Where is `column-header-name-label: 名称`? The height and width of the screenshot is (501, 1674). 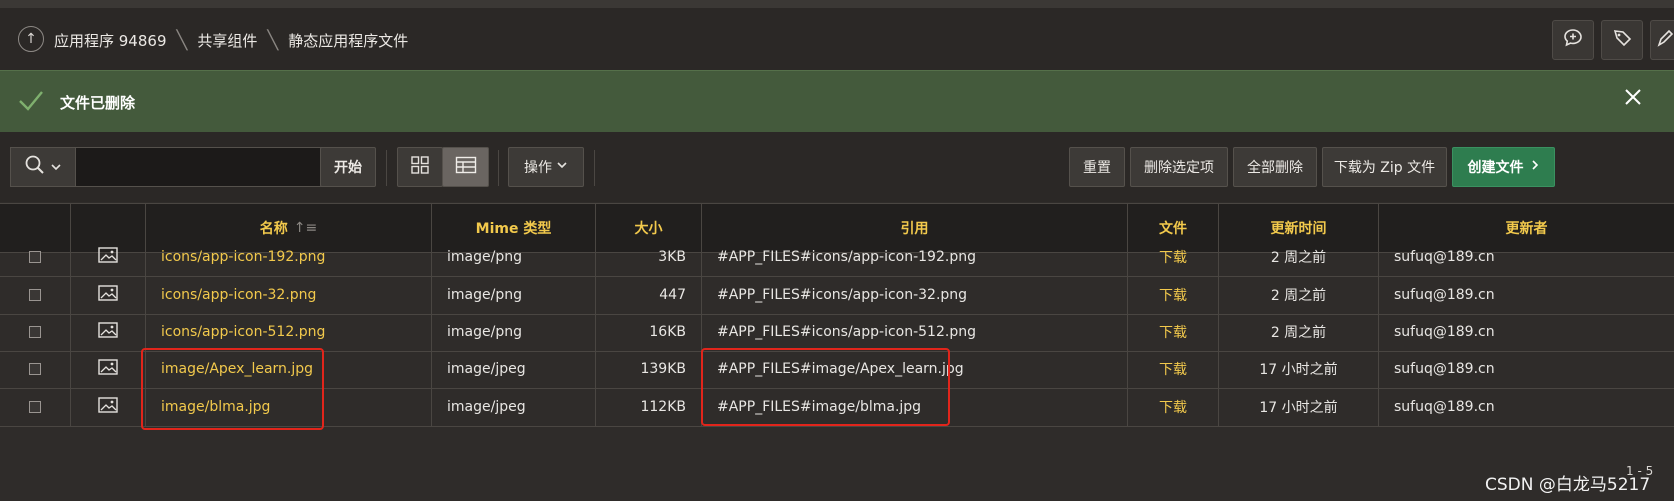 column-header-name-label: 名称 is located at coordinates (273, 229).